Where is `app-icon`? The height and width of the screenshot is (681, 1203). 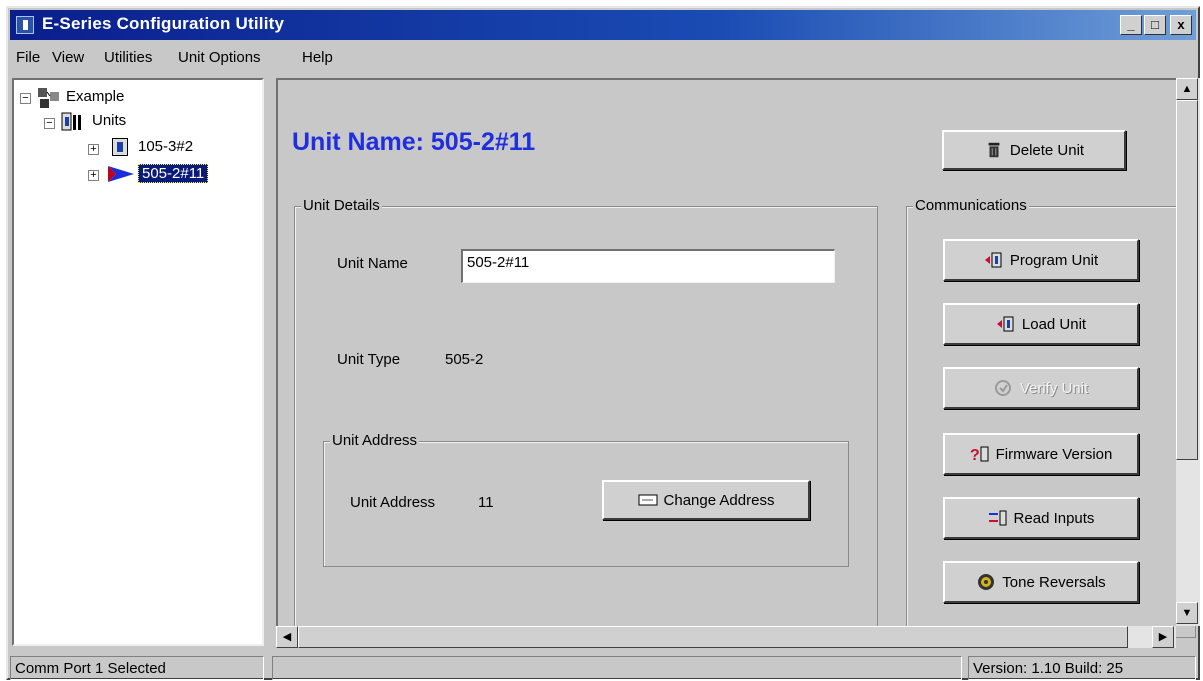
app-icon is located at coordinates (25, 25).